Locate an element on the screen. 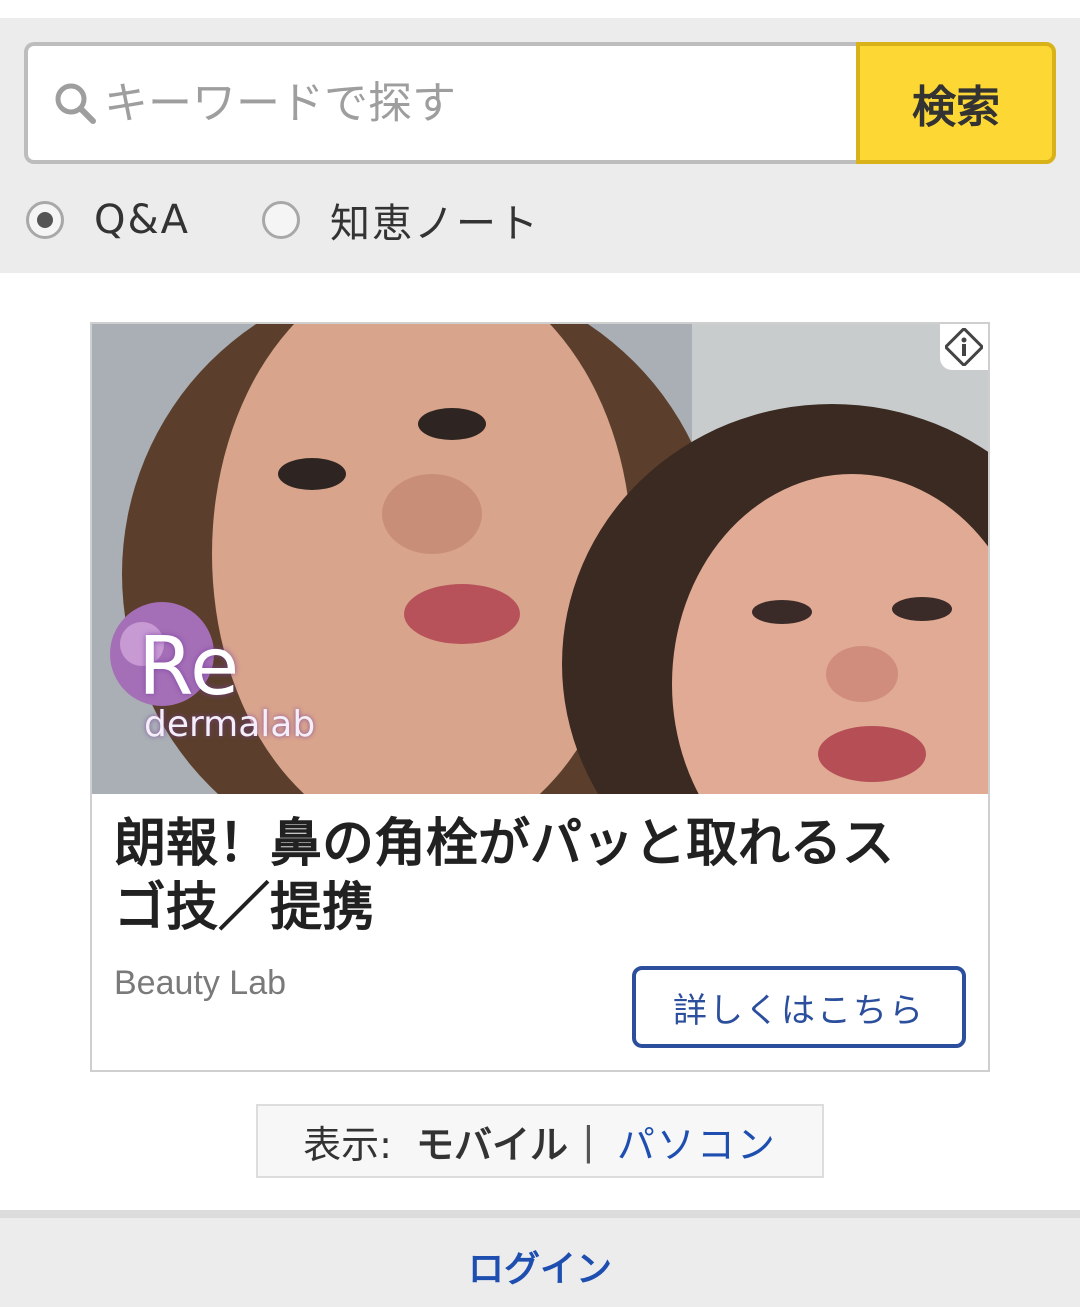 This screenshot has width=1080, height=1307. search-icon is located at coordinates (75, 103).